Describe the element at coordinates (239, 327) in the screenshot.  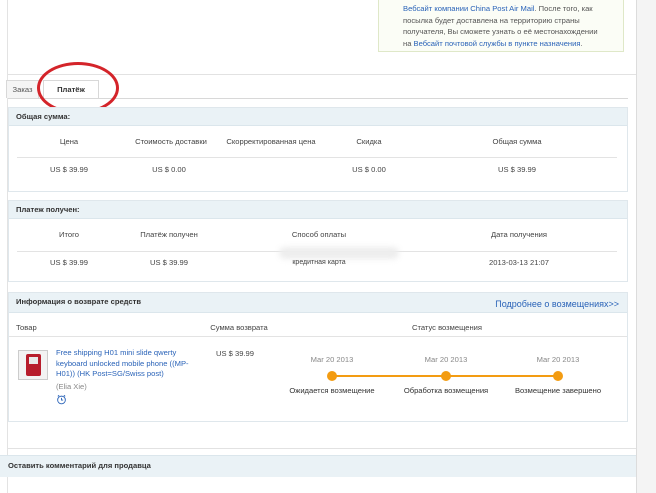
I see `col-header: Сумма возврата` at that location.